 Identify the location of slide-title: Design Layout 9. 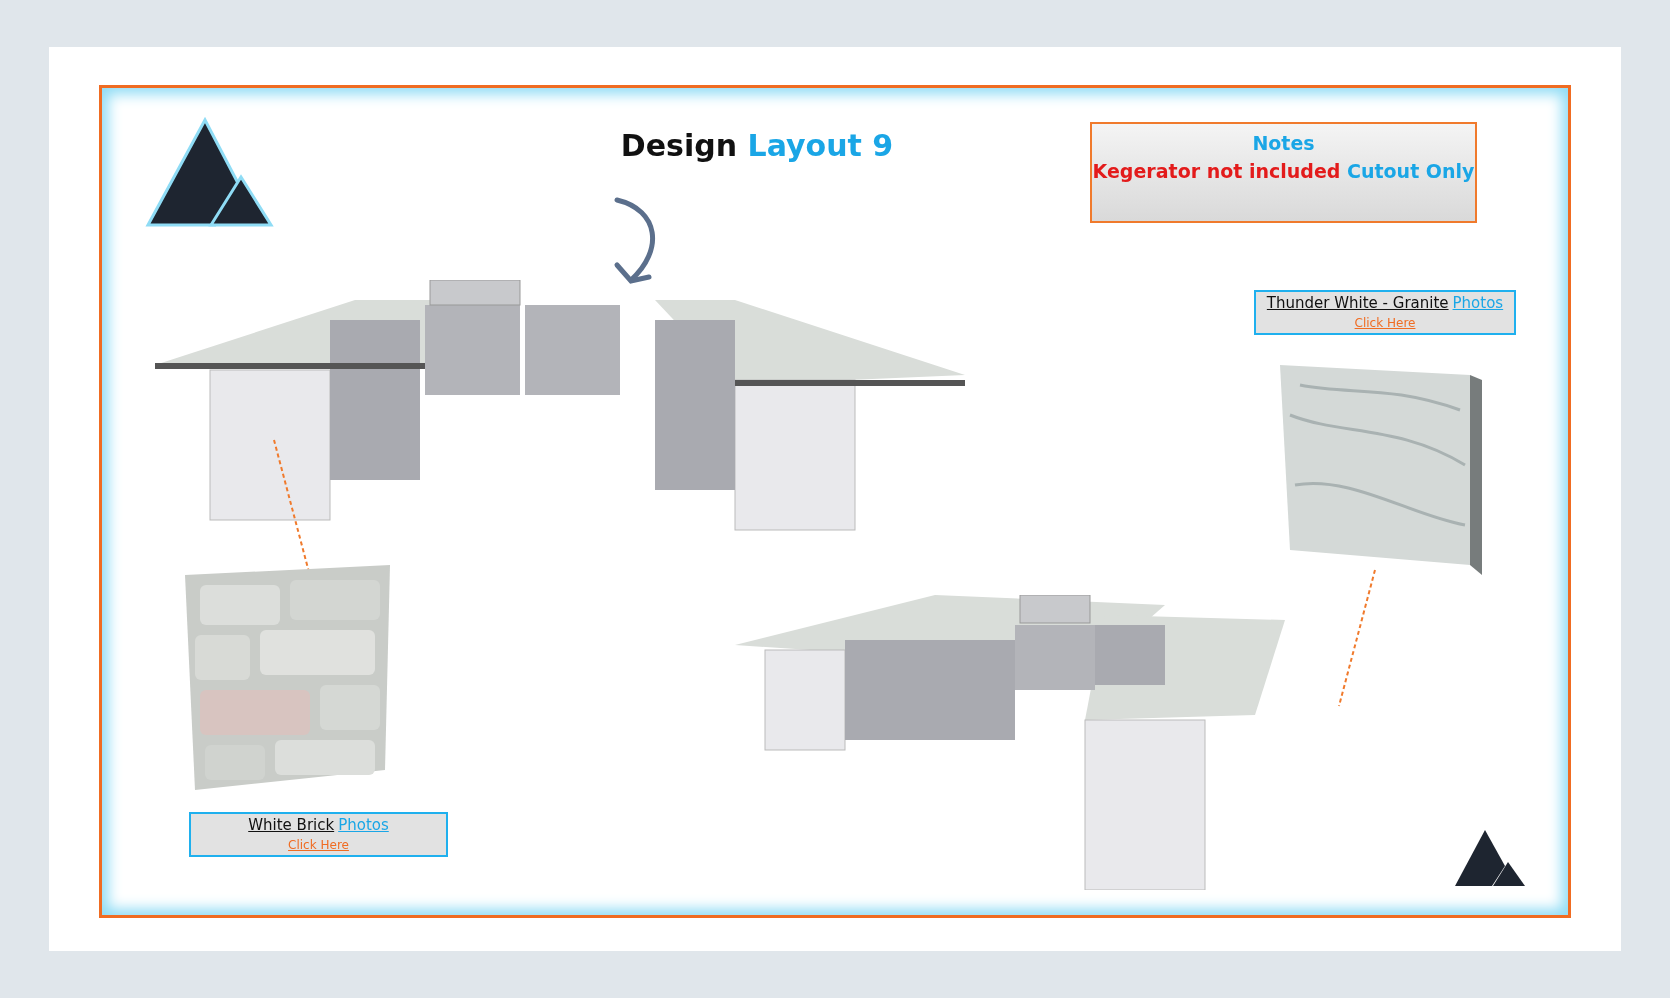
(757, 145).